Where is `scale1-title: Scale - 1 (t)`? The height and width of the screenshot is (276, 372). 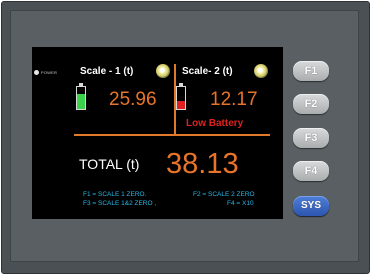
scale1-title: Scale - 1 (t) is located at coordinates (107, 71).